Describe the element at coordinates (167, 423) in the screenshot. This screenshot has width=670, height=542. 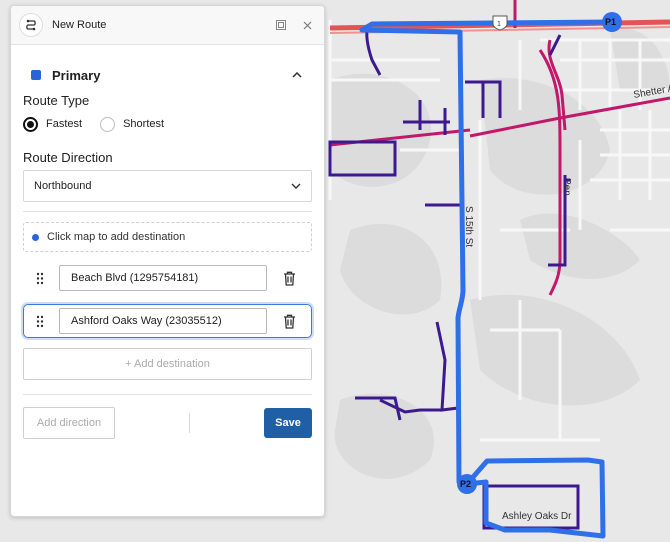
I see `panel-footer: Add direction Save` at that location.